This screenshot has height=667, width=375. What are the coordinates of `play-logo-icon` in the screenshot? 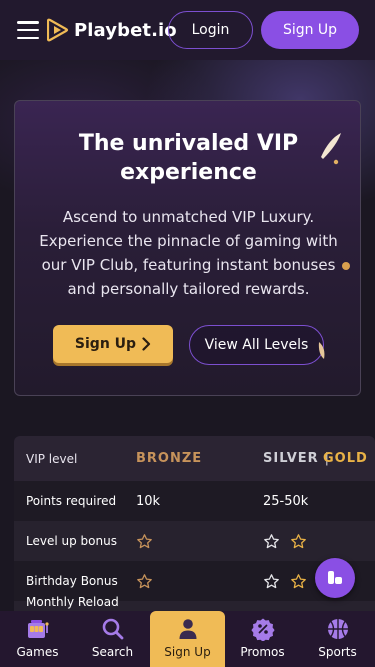 It's located at (58, 30).